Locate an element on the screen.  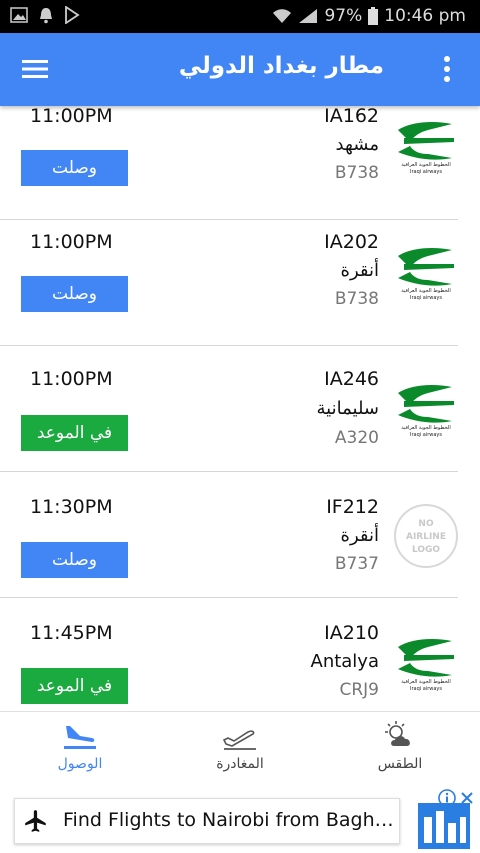
flight-number: IA162 is located at coordinates (351, 116).